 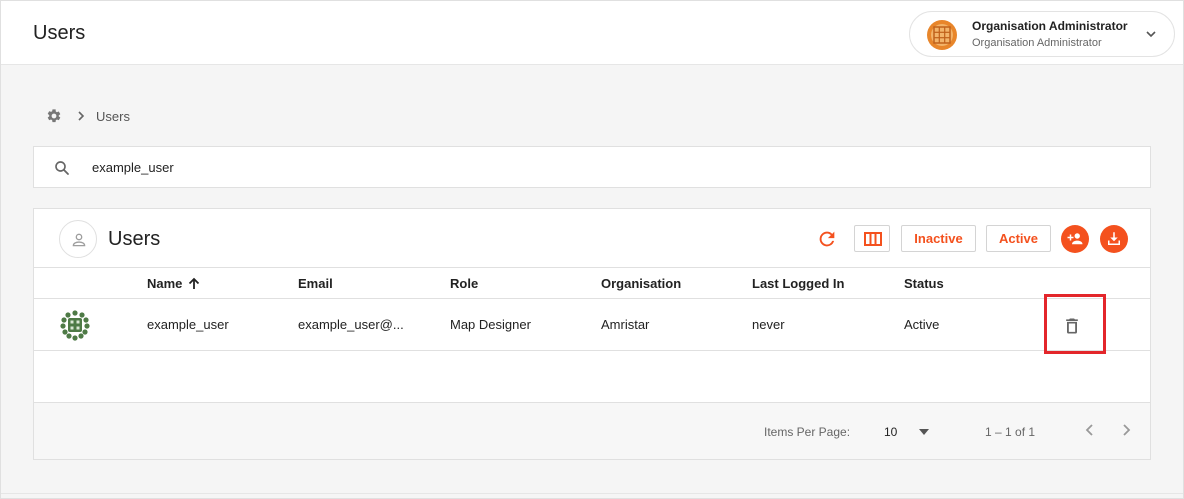 I want to click on columns-button, so click(x=872, y=238).